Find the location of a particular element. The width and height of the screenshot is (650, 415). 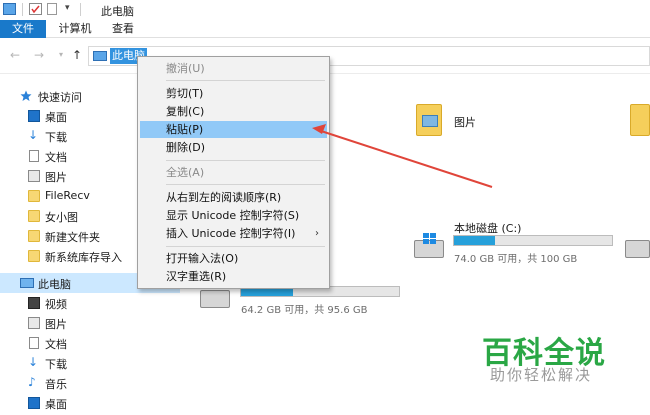

properties-icon is located at coordinates (35, 9).